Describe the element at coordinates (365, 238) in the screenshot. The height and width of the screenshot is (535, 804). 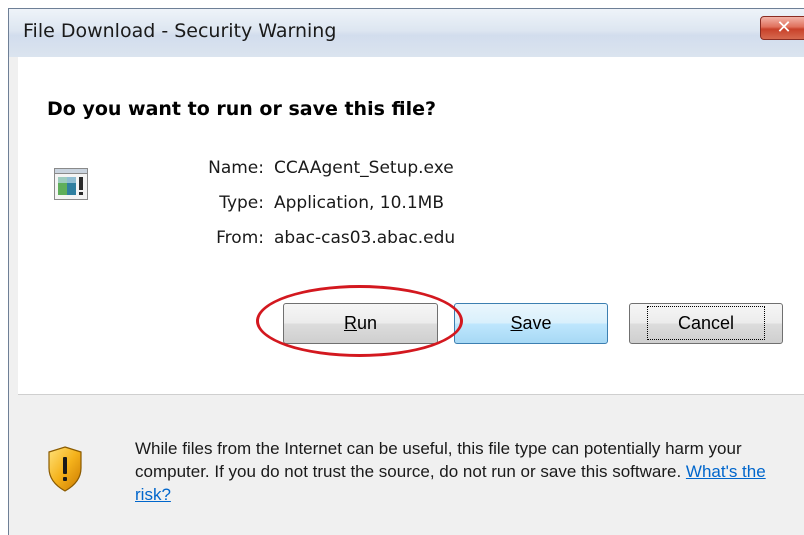
I see `file-from-value: abac-cas03.abac.edu` at that location.